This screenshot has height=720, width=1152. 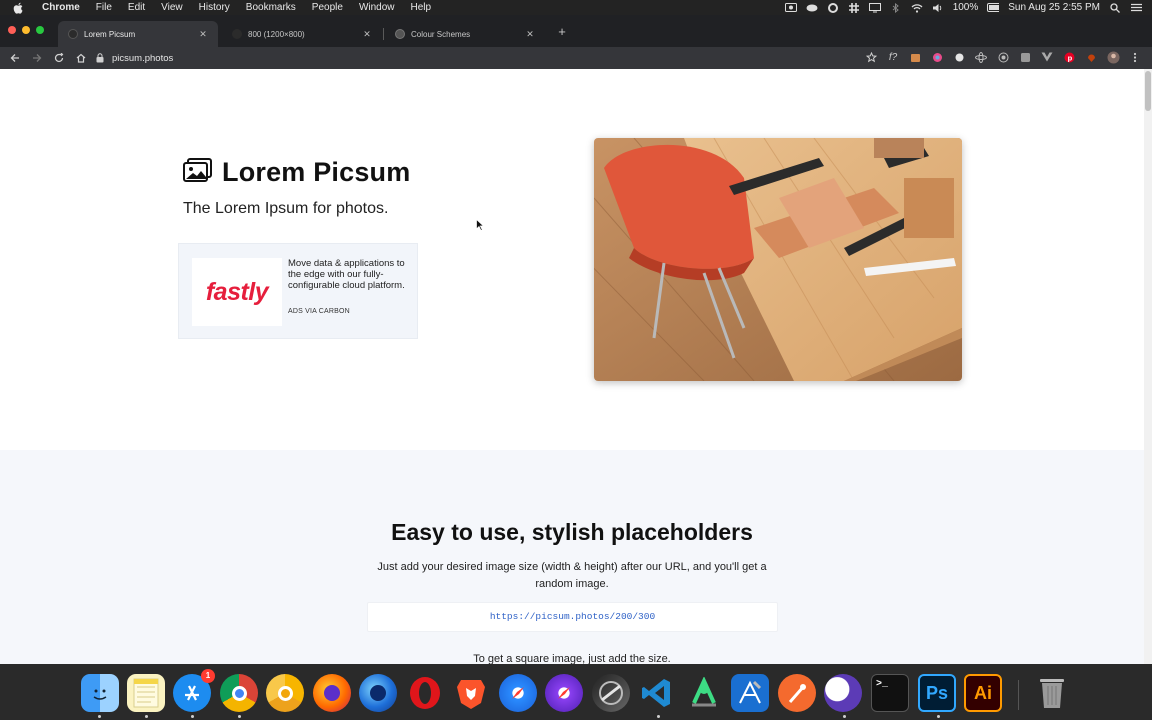 What do you see at coordinates (480, 225) in the screenshot?
I see `mouse-cursor-icon` at bounding box center [480, 225].